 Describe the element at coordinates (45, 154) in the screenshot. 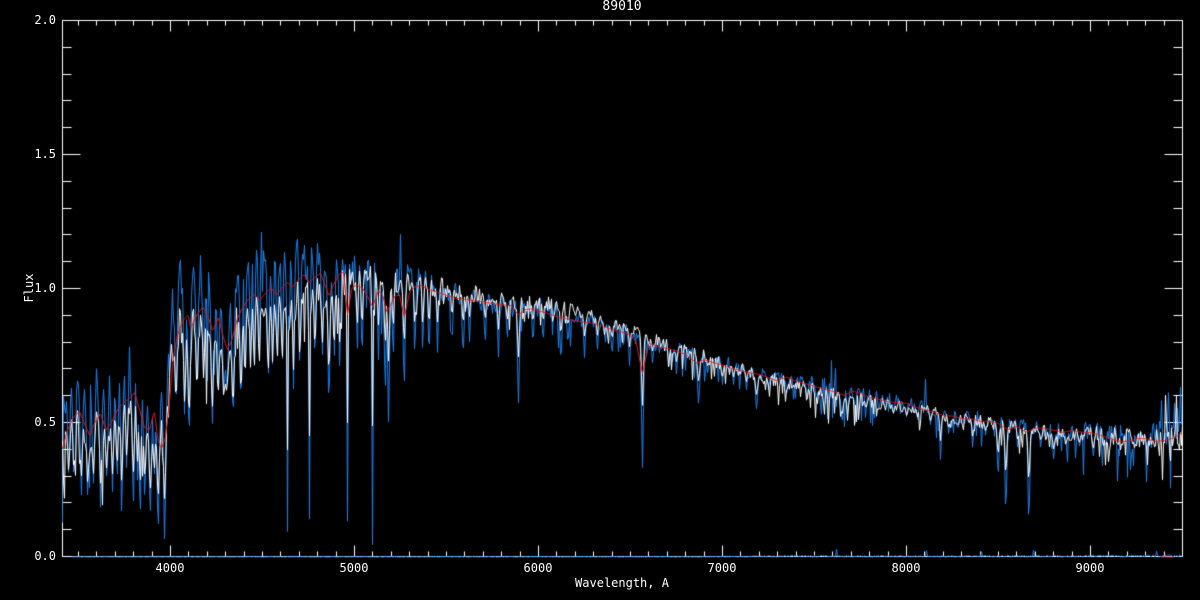

I see `y-tick-label: 1.5` at that location.